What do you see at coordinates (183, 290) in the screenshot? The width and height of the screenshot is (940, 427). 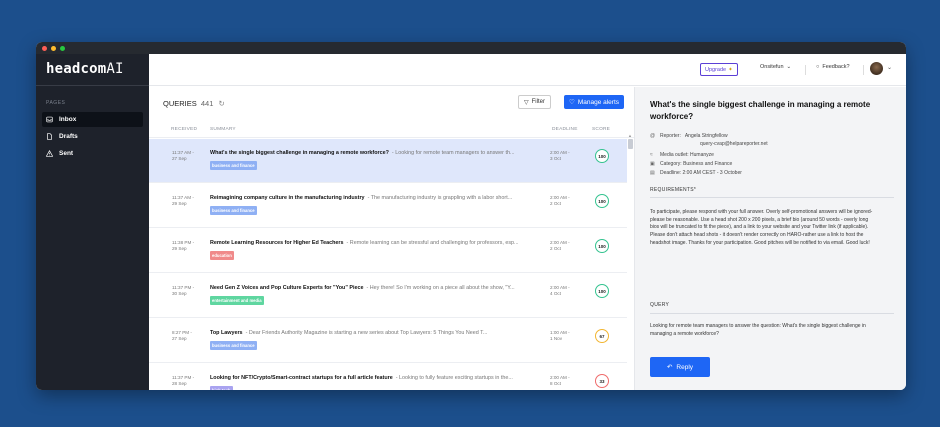 I see `received-date: 11:37 PM -30 Sep` at bounding box center [183, 290].